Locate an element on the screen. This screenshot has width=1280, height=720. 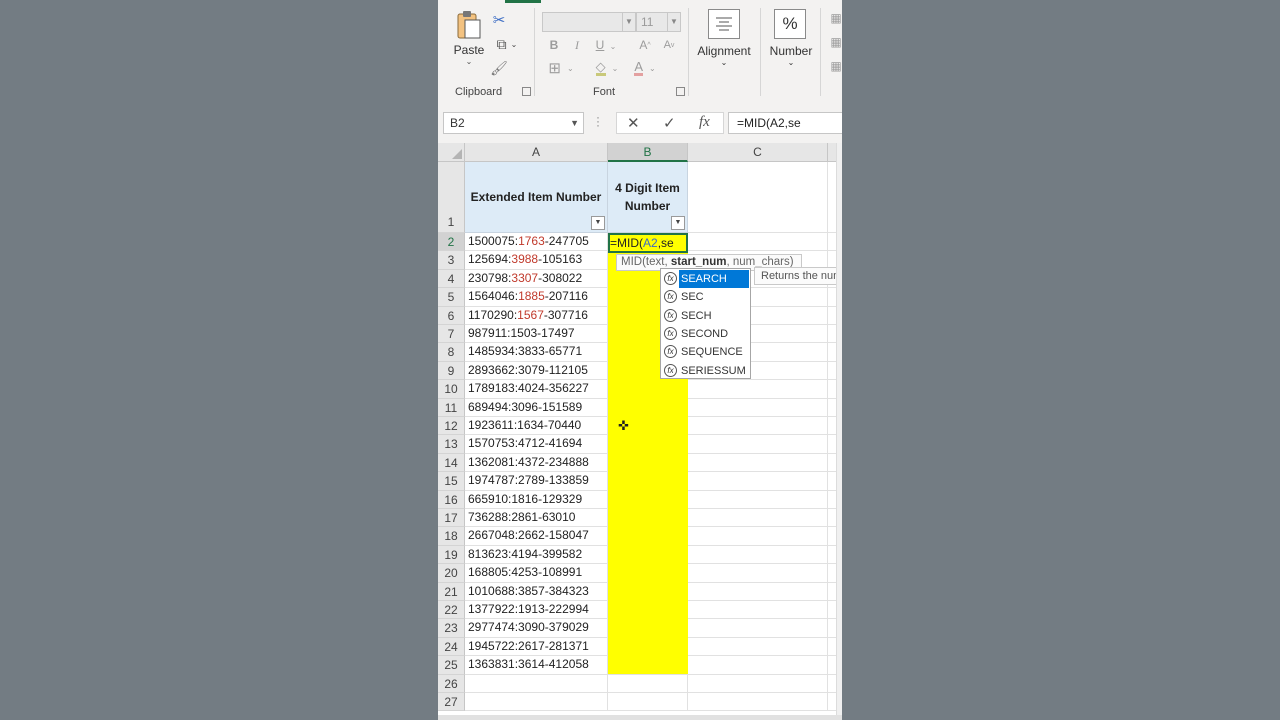
select-all-button is located at coordinates (451, 152).